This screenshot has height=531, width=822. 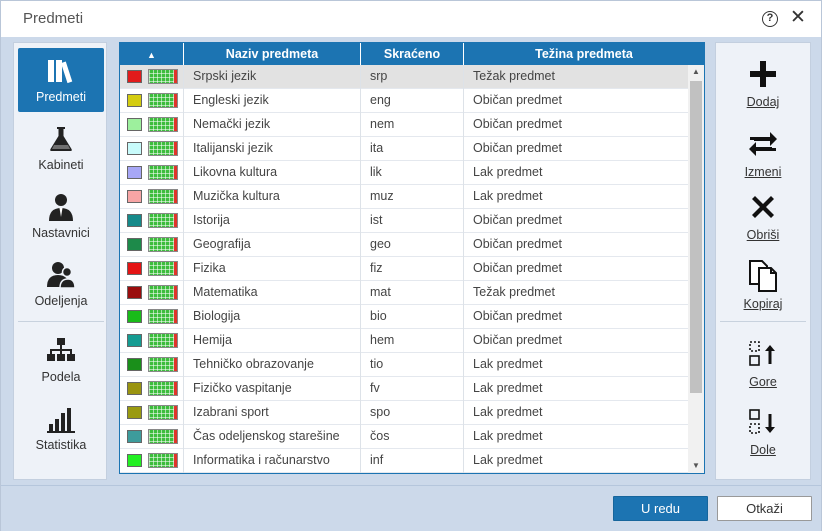 I want to click on table-row: Likovna kultura lik Lak predmet, so click(x=404, y=173).